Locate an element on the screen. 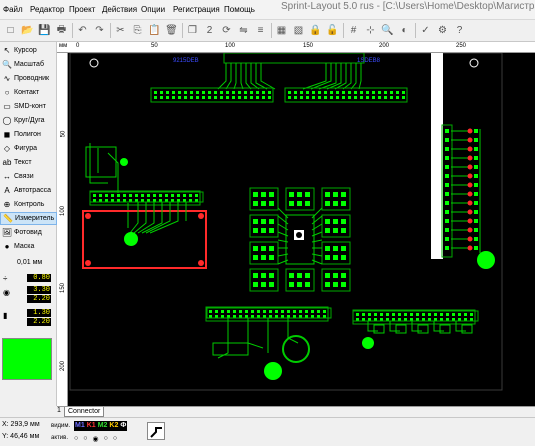  tool-connections: ↔ Связи is located at coordinates (28, 176).